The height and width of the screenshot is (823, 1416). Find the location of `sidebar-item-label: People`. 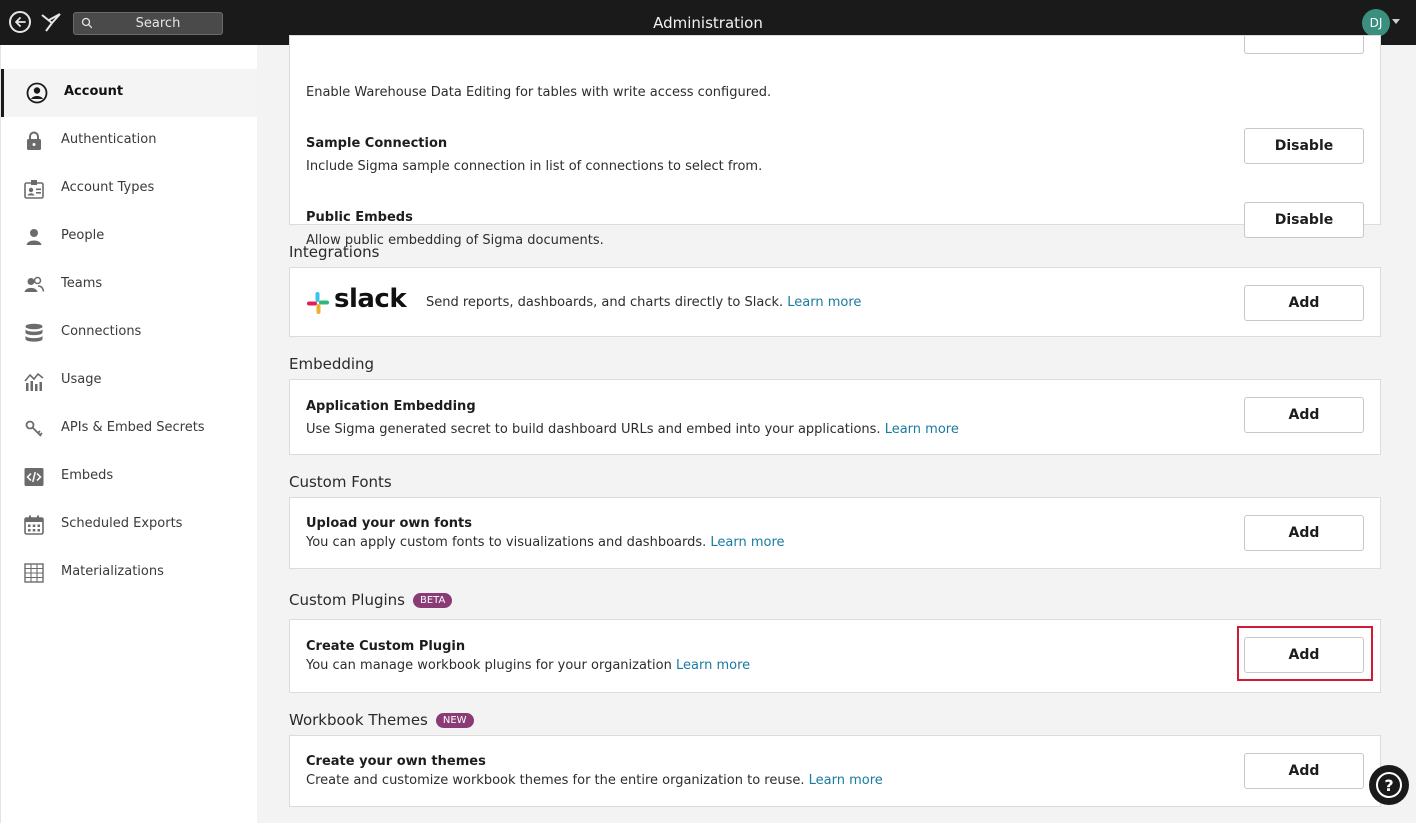

sidebar-item-label: People is located at coordinates (83, 235).